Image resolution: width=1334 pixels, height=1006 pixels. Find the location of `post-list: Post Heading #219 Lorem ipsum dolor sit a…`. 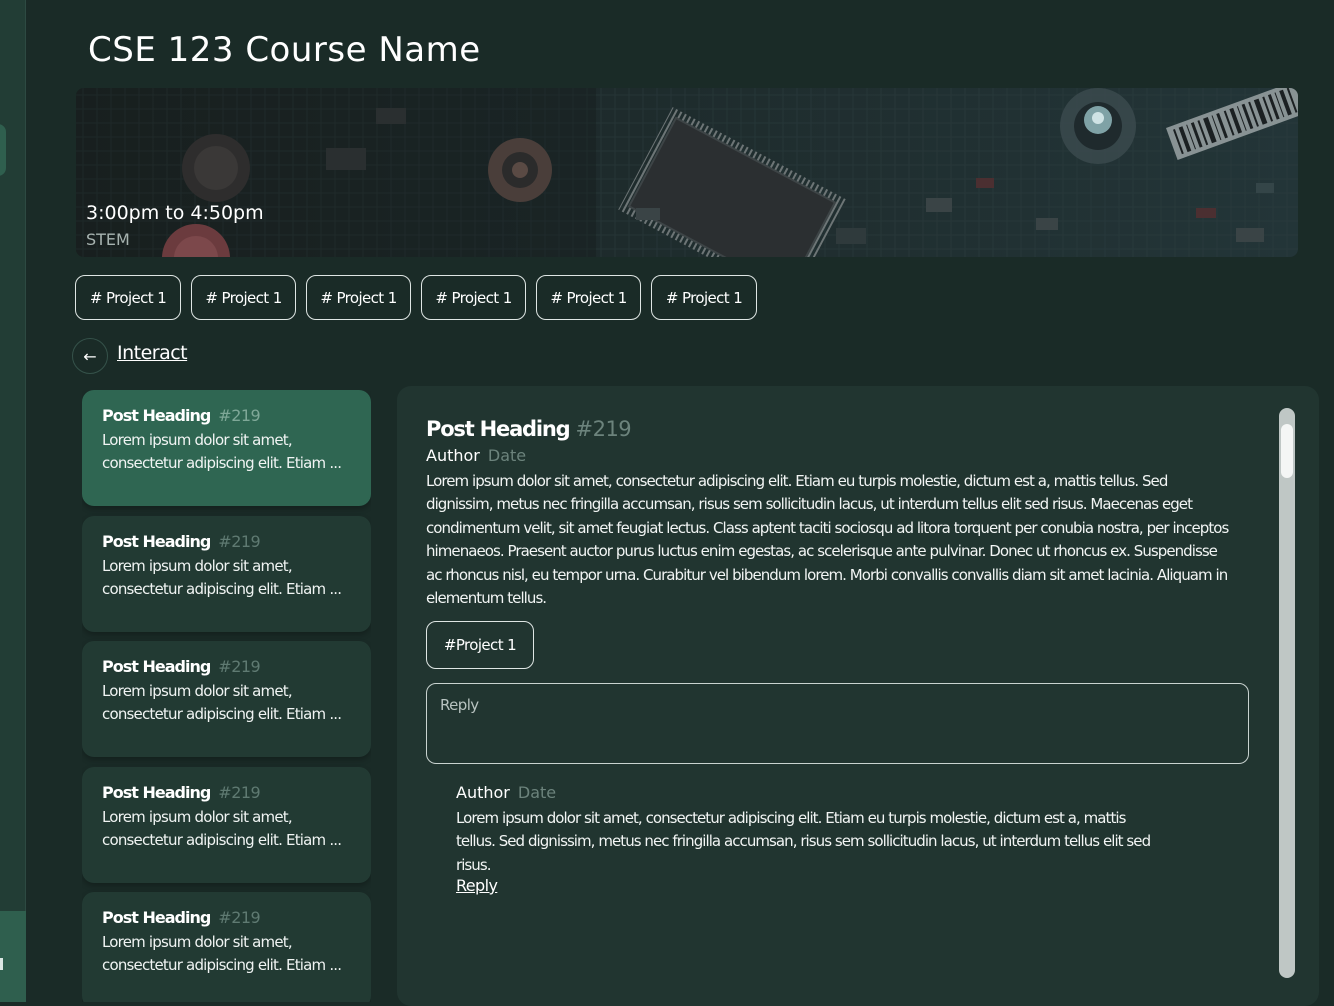

post-list: Post Heading #219 Lorem ipsum dolor sit a… is located at coordinates (226, 696).